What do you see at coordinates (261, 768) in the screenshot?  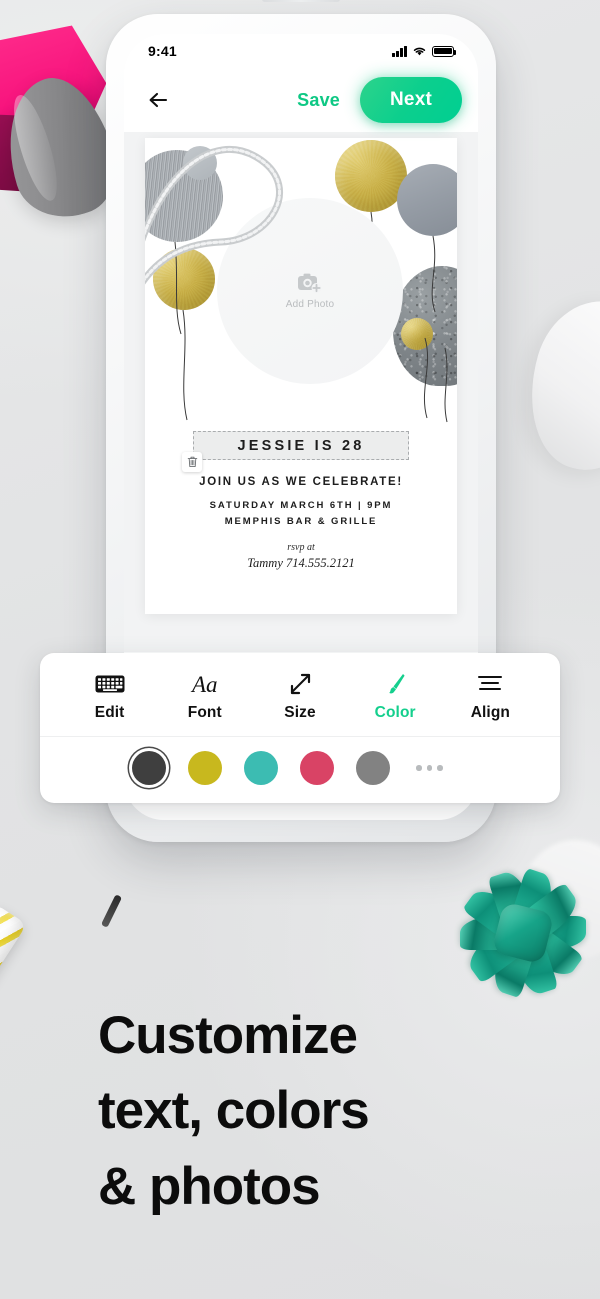 I see `color-swatch-teal` at bounding box center [261, 768].